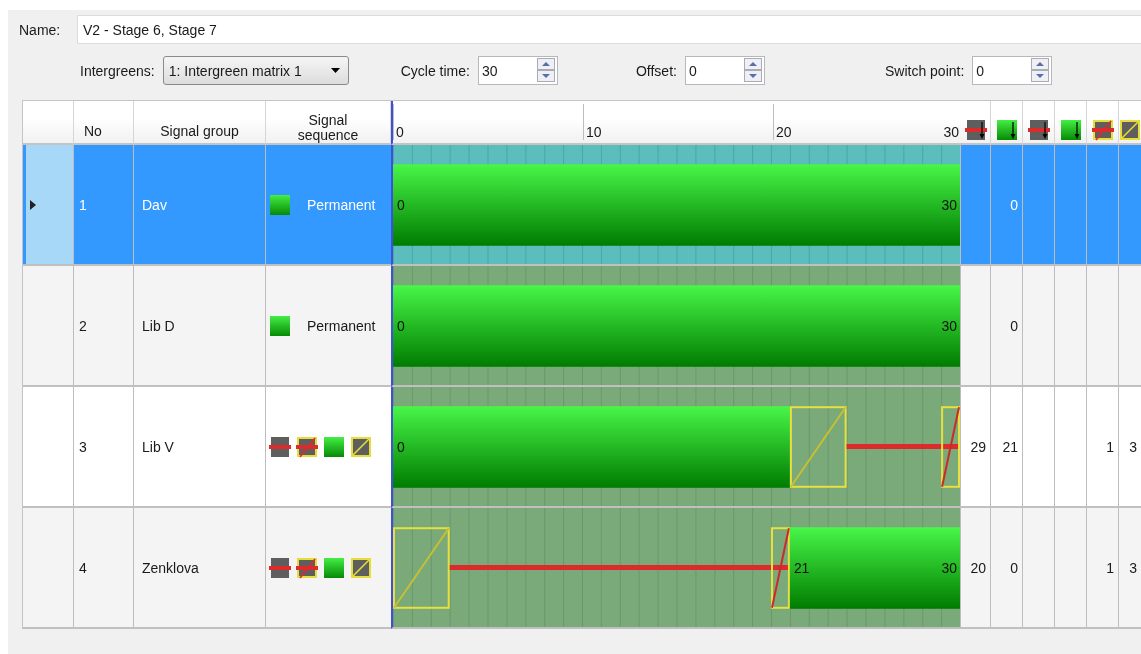 This screenshot has width=1141, height=654. I want to click on scale-label: 20, so click(782, 122).